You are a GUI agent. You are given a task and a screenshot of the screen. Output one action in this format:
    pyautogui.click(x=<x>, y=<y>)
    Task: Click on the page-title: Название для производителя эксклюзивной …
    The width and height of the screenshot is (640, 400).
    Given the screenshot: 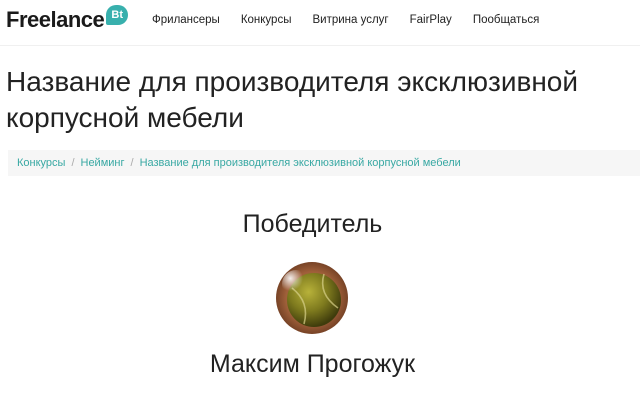 What is the action you would take?
    pyautogui.click(x=292, y=99)
    